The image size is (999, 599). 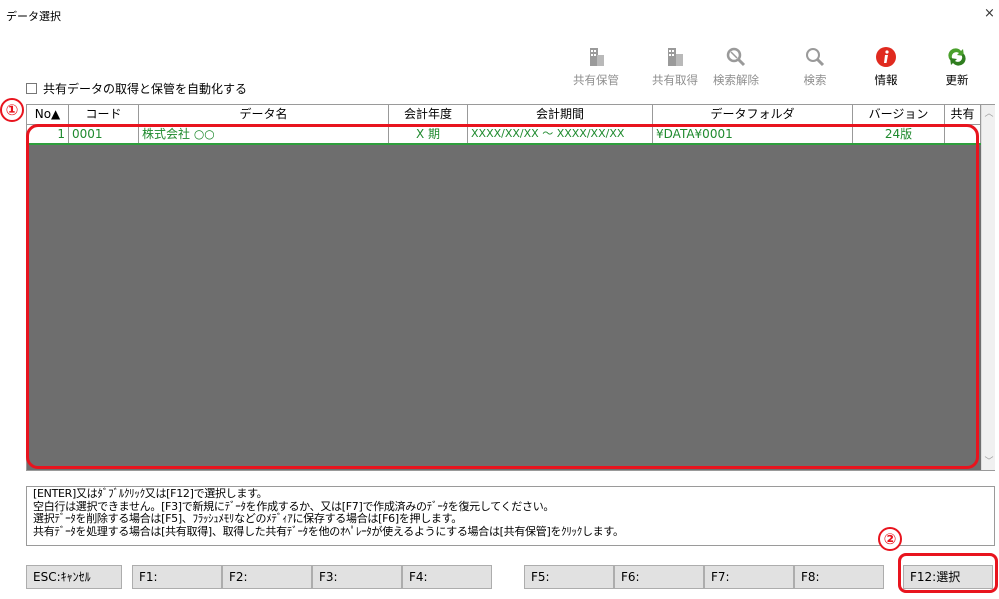 I want to click on column-header-folder: データフォルダ, so click(x=753, y=115).